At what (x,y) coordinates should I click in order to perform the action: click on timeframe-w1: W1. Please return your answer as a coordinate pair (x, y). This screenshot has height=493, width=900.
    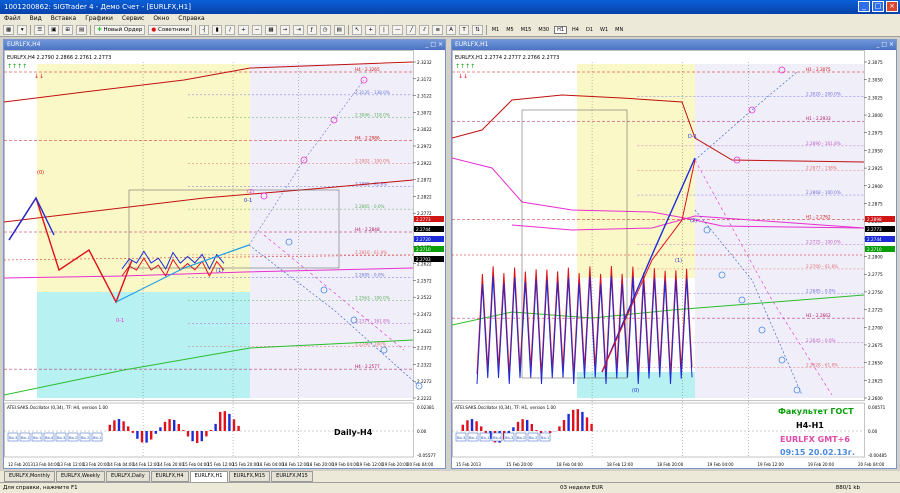
    Looking at the image, I should click on (604, 30).